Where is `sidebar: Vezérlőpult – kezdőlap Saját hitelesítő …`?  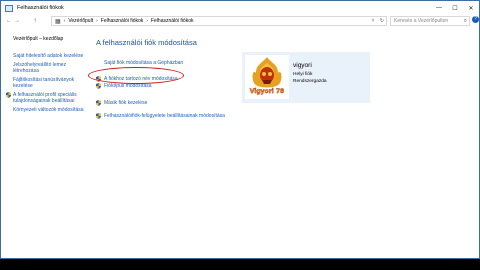
sidebar: Vezérlőpult – kezdőlap Saját hitelesítő … is located at coordinates (49, 76).